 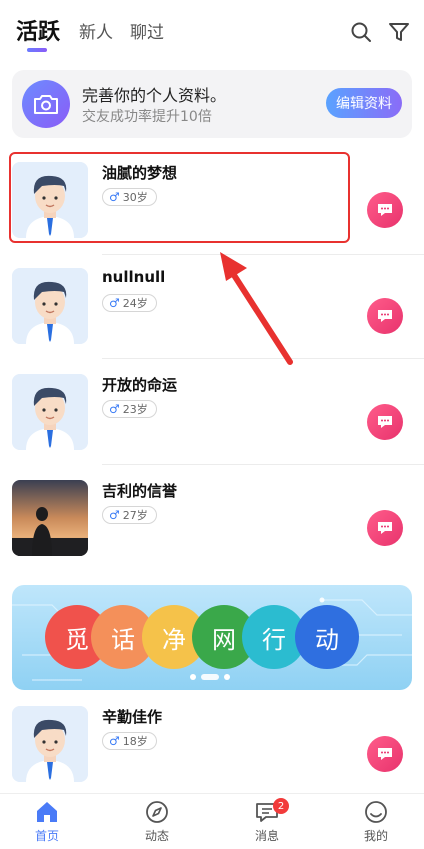 What do you see at coordinates (376, 812) in the screenshot?
I see `profile-icon` at bounding box center [376, 812].